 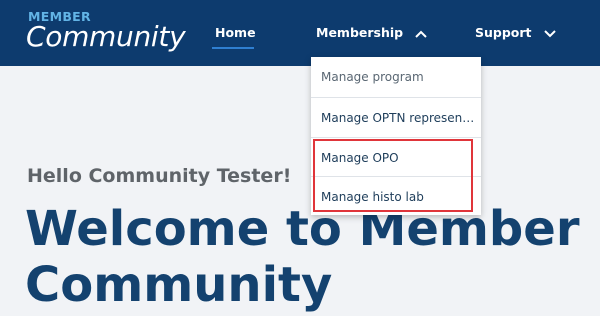 I want to click on greeting-text: Hello Community Tester!, so click(x=159, y=176).